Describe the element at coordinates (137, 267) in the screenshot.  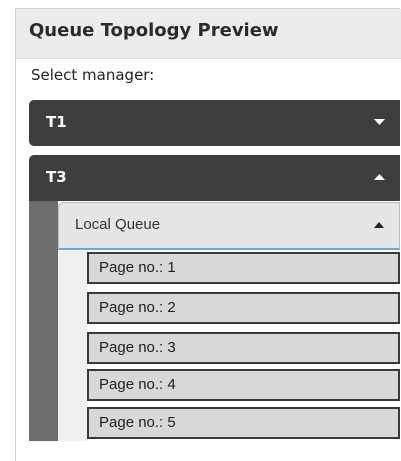
I see `page-item-label: Page no.: 1` at that location.